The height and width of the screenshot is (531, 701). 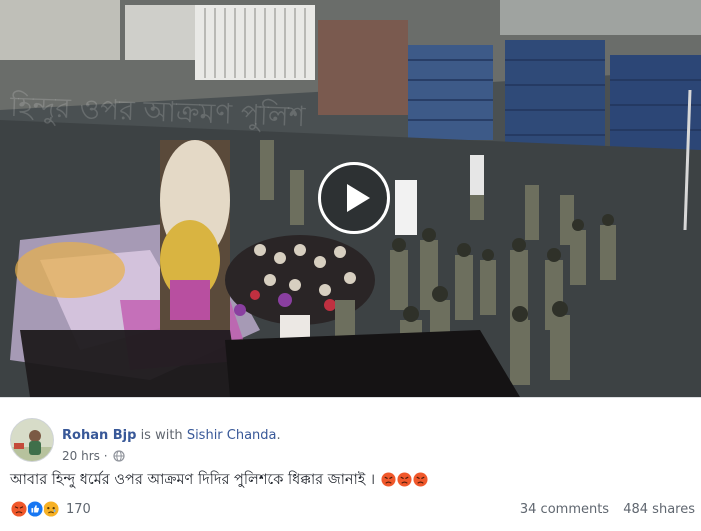 What do you see at coordinates (81, 456) in the screenshot?
I see `post-timestamp: 20 hrs` at bounding box center [81, 456].